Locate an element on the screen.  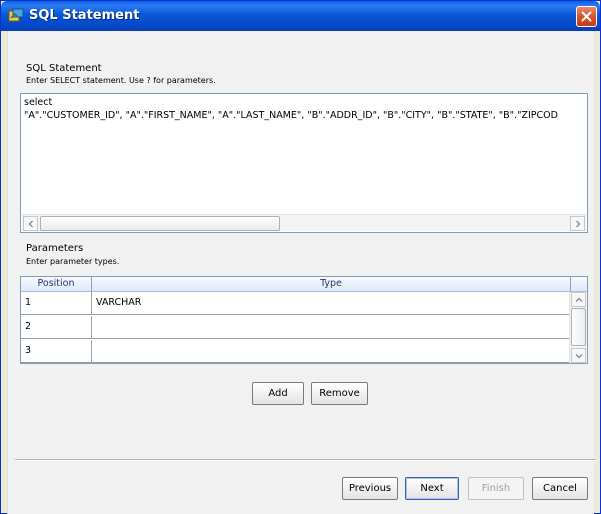
close-icon is located at coordinates (586, 16).